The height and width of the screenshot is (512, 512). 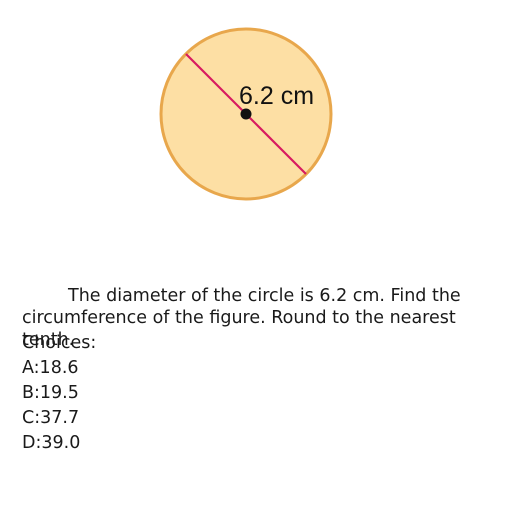 I want to click on circle-diagram: 6.2 cm, so click(x=246, y=114).